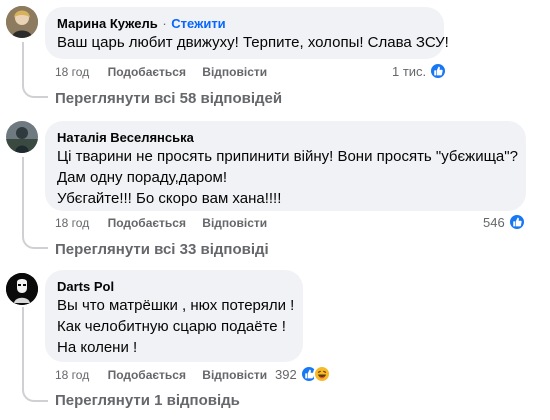 Image resolution: width=550 pixels, height=420 pixels. Describe the element at coordinates (285, 137) in the screenshot. I see `author-name: Наталія Веселянська` at that location.